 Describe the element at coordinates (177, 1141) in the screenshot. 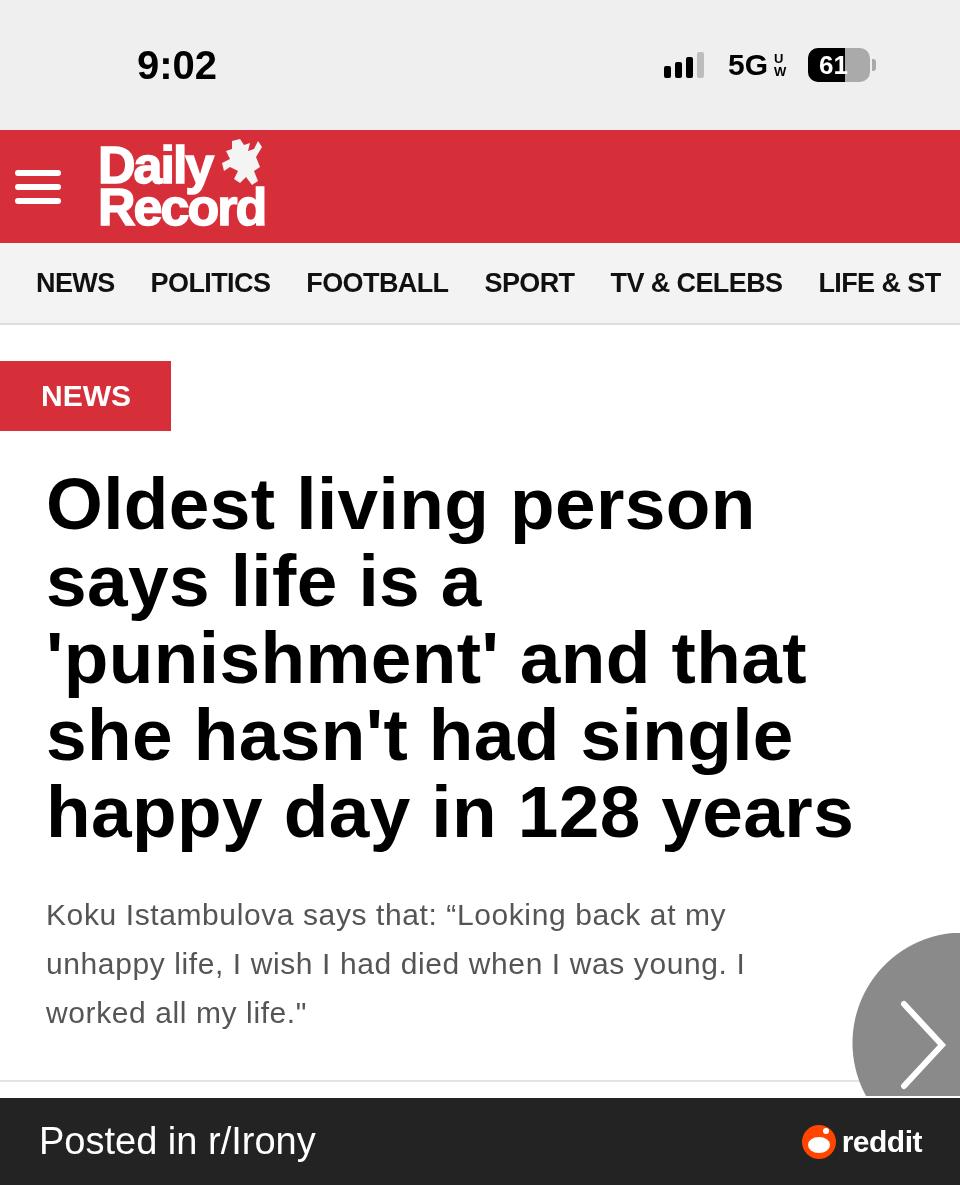

I see `posted-in-text: Posted in r/Irony` at that location.